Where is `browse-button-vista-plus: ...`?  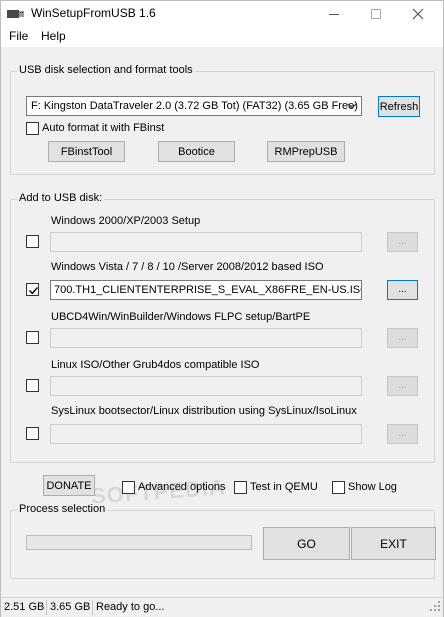
browse-button-vista-plus: ... is located at coordinates (402, 290).